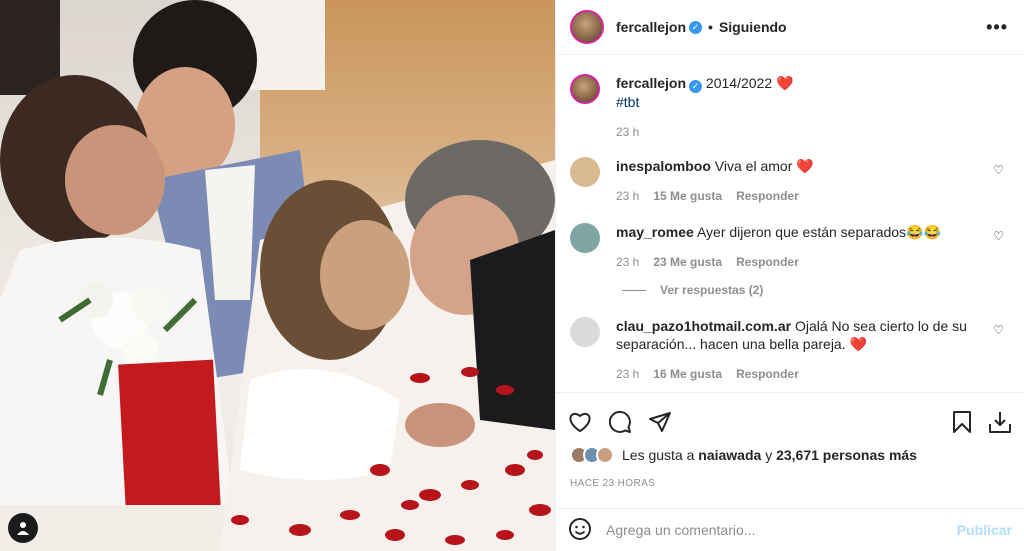 This screenshot has height=551, width=1024. I want to click on post-header: fercallejon ✓ • Siguiendo •••, so click(790, 27).